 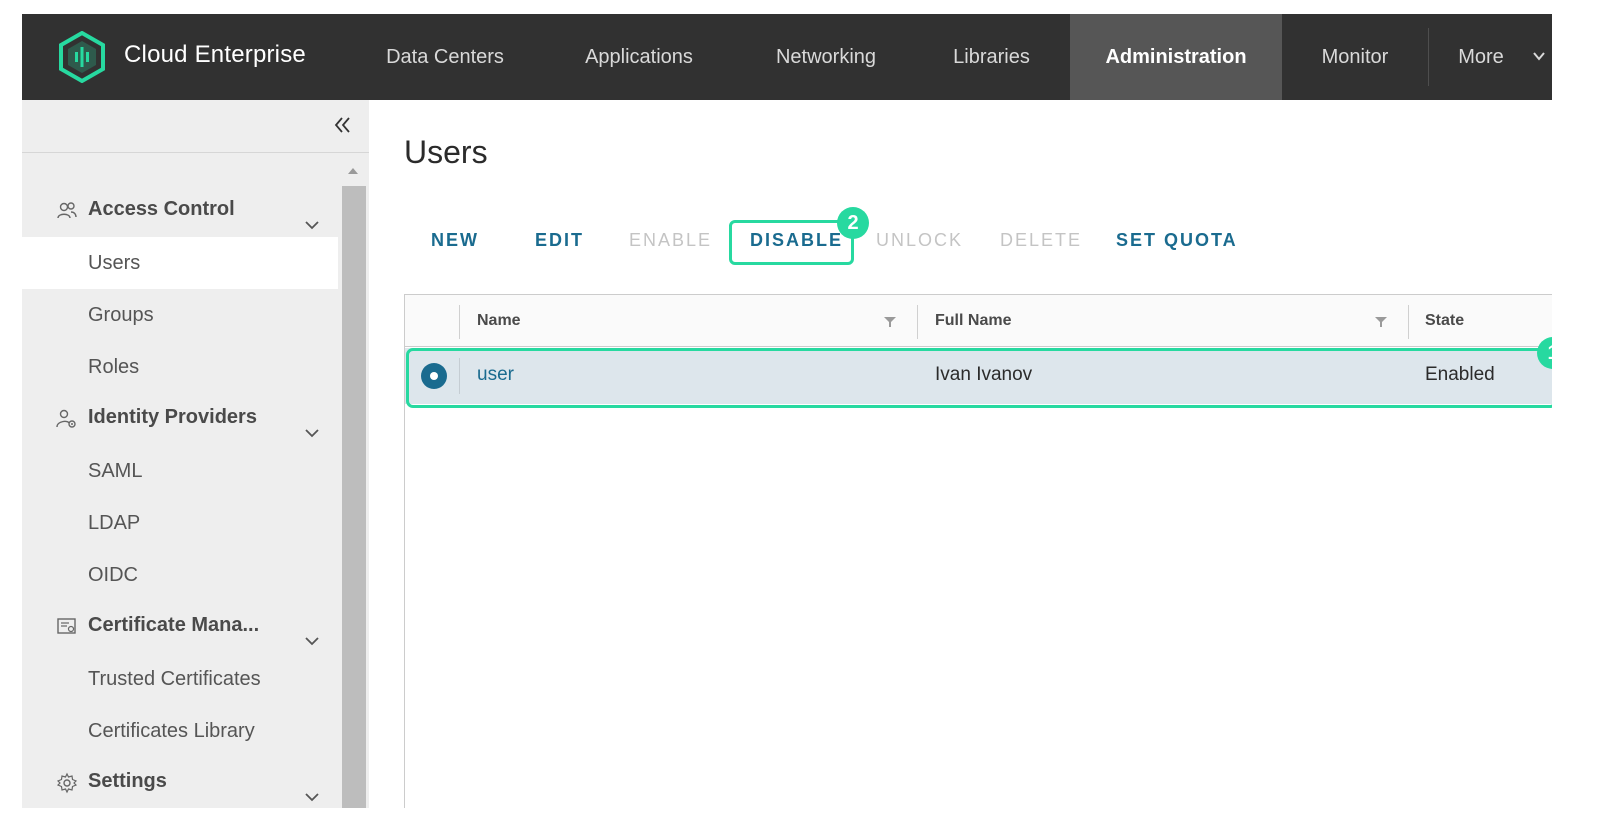 What do you see at coordinates (82, 57) in the screenshot?
I see `cloud-enterprise-logo-icon` at bounding box center [82, 57].